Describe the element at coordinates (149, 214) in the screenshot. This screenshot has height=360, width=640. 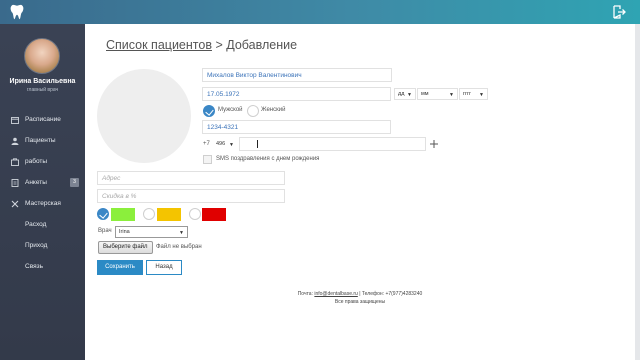
I see `color-yellow-radio` at that location.